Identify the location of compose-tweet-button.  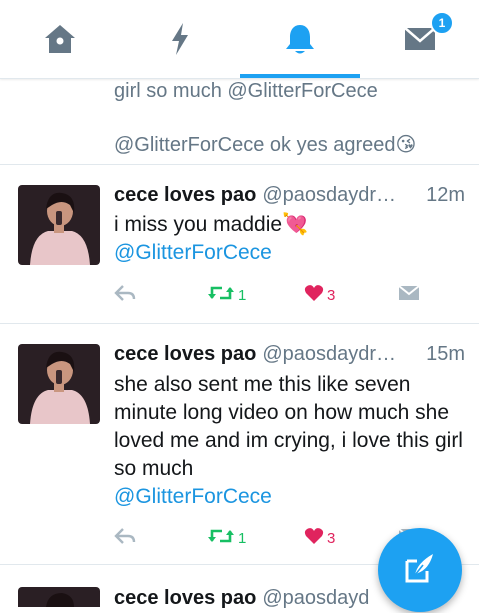
(420, 570).